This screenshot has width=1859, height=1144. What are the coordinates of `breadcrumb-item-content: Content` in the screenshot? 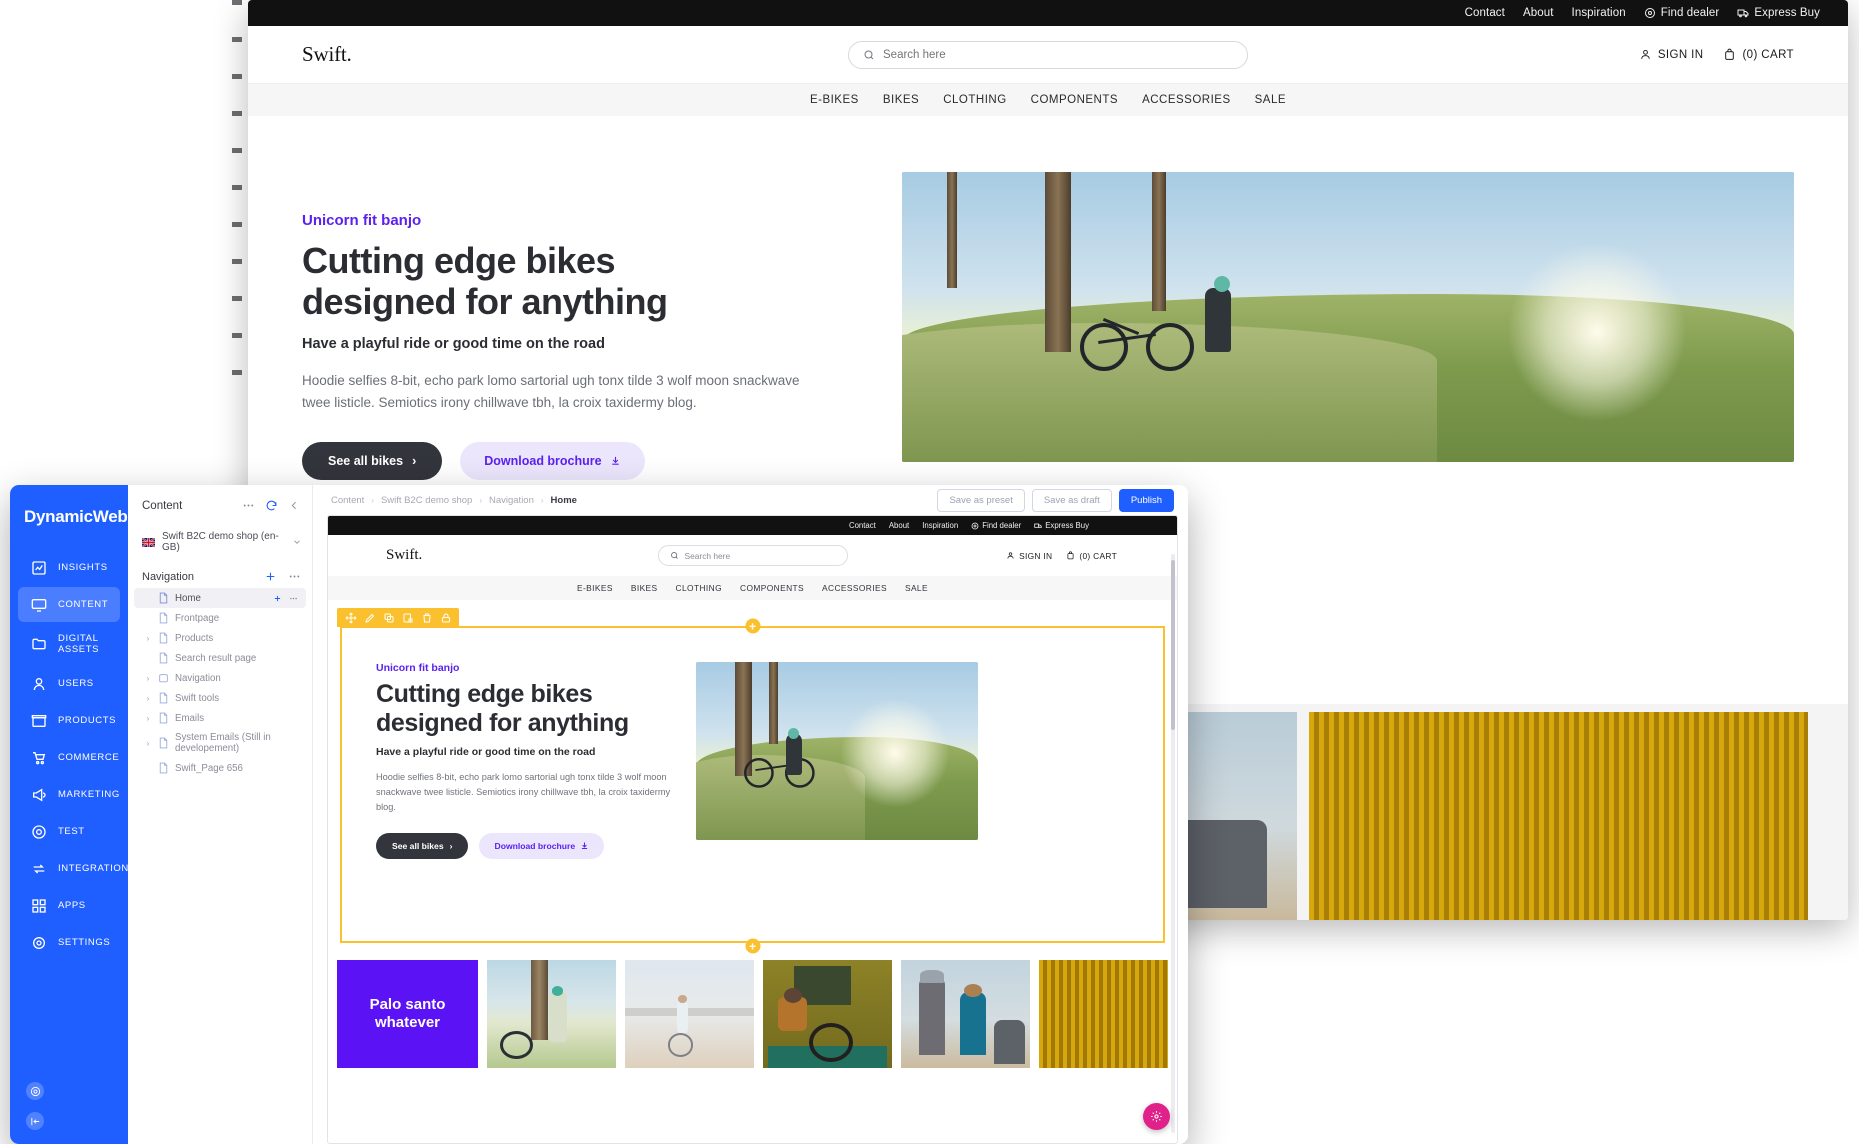 It's located at (347, 500).